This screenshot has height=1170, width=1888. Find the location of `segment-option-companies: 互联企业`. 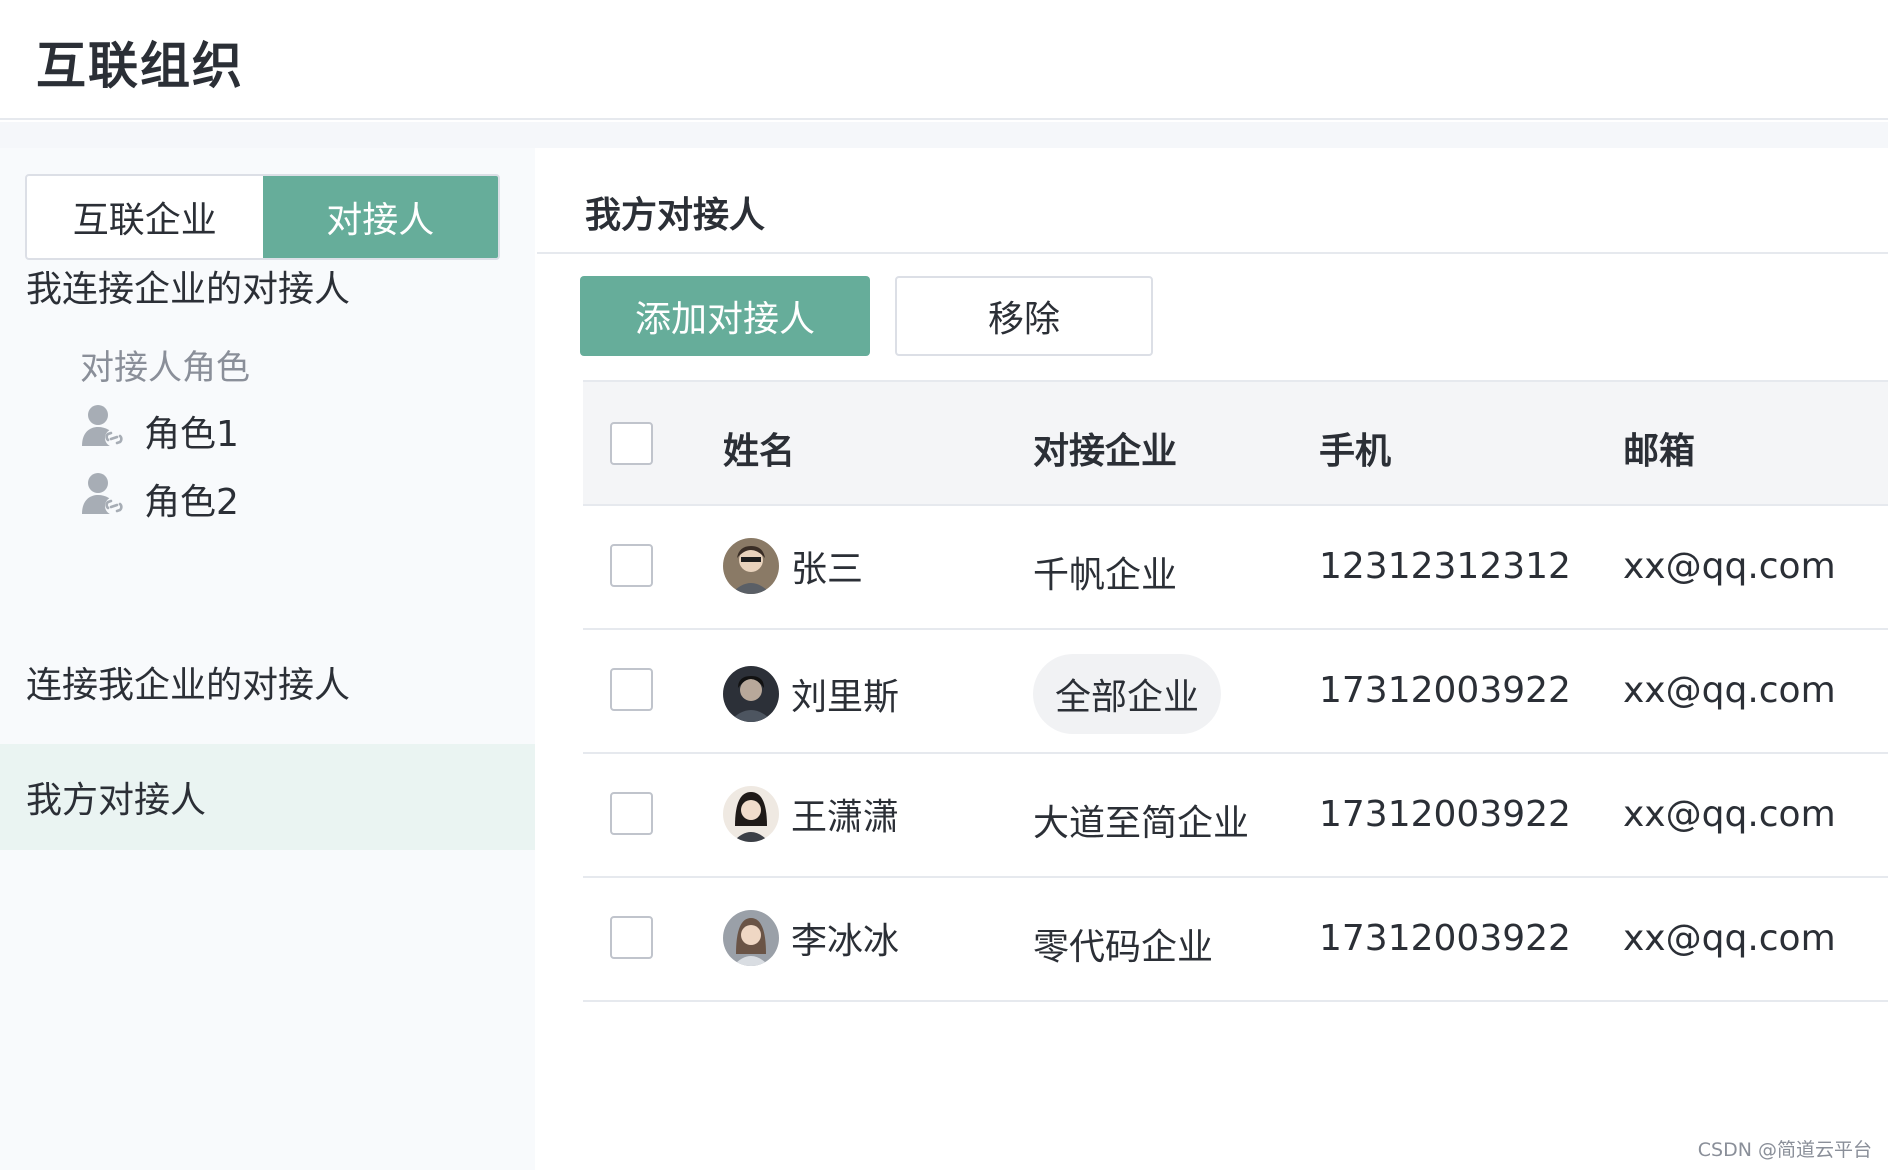

segment-option-companies: 互联企业 is located at coordinates (145, 217).